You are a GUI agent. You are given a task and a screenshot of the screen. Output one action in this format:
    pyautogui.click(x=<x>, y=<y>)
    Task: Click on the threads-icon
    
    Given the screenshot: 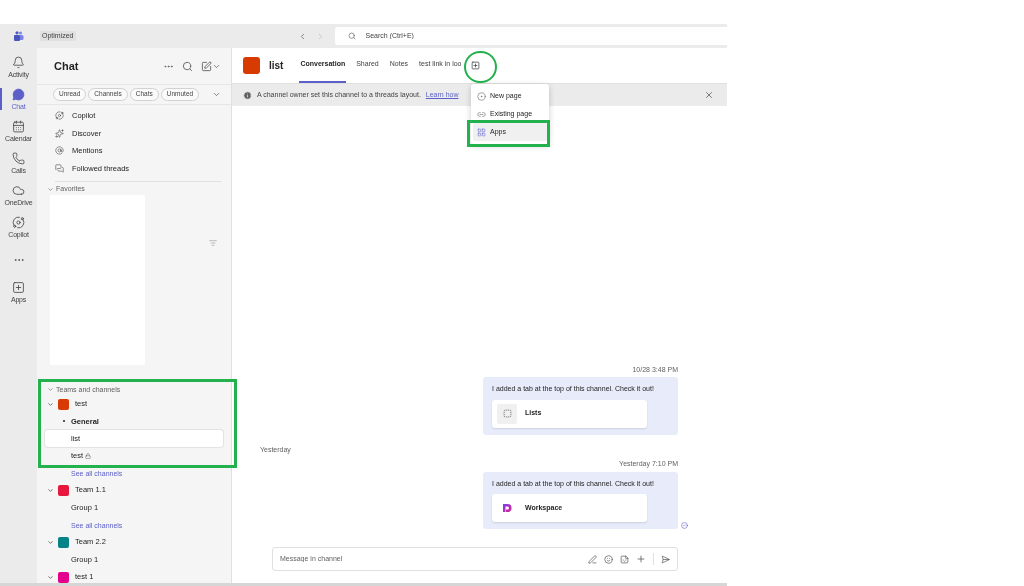 What is the action you would take?
    pyautogui.click(x=59, y=168)
    